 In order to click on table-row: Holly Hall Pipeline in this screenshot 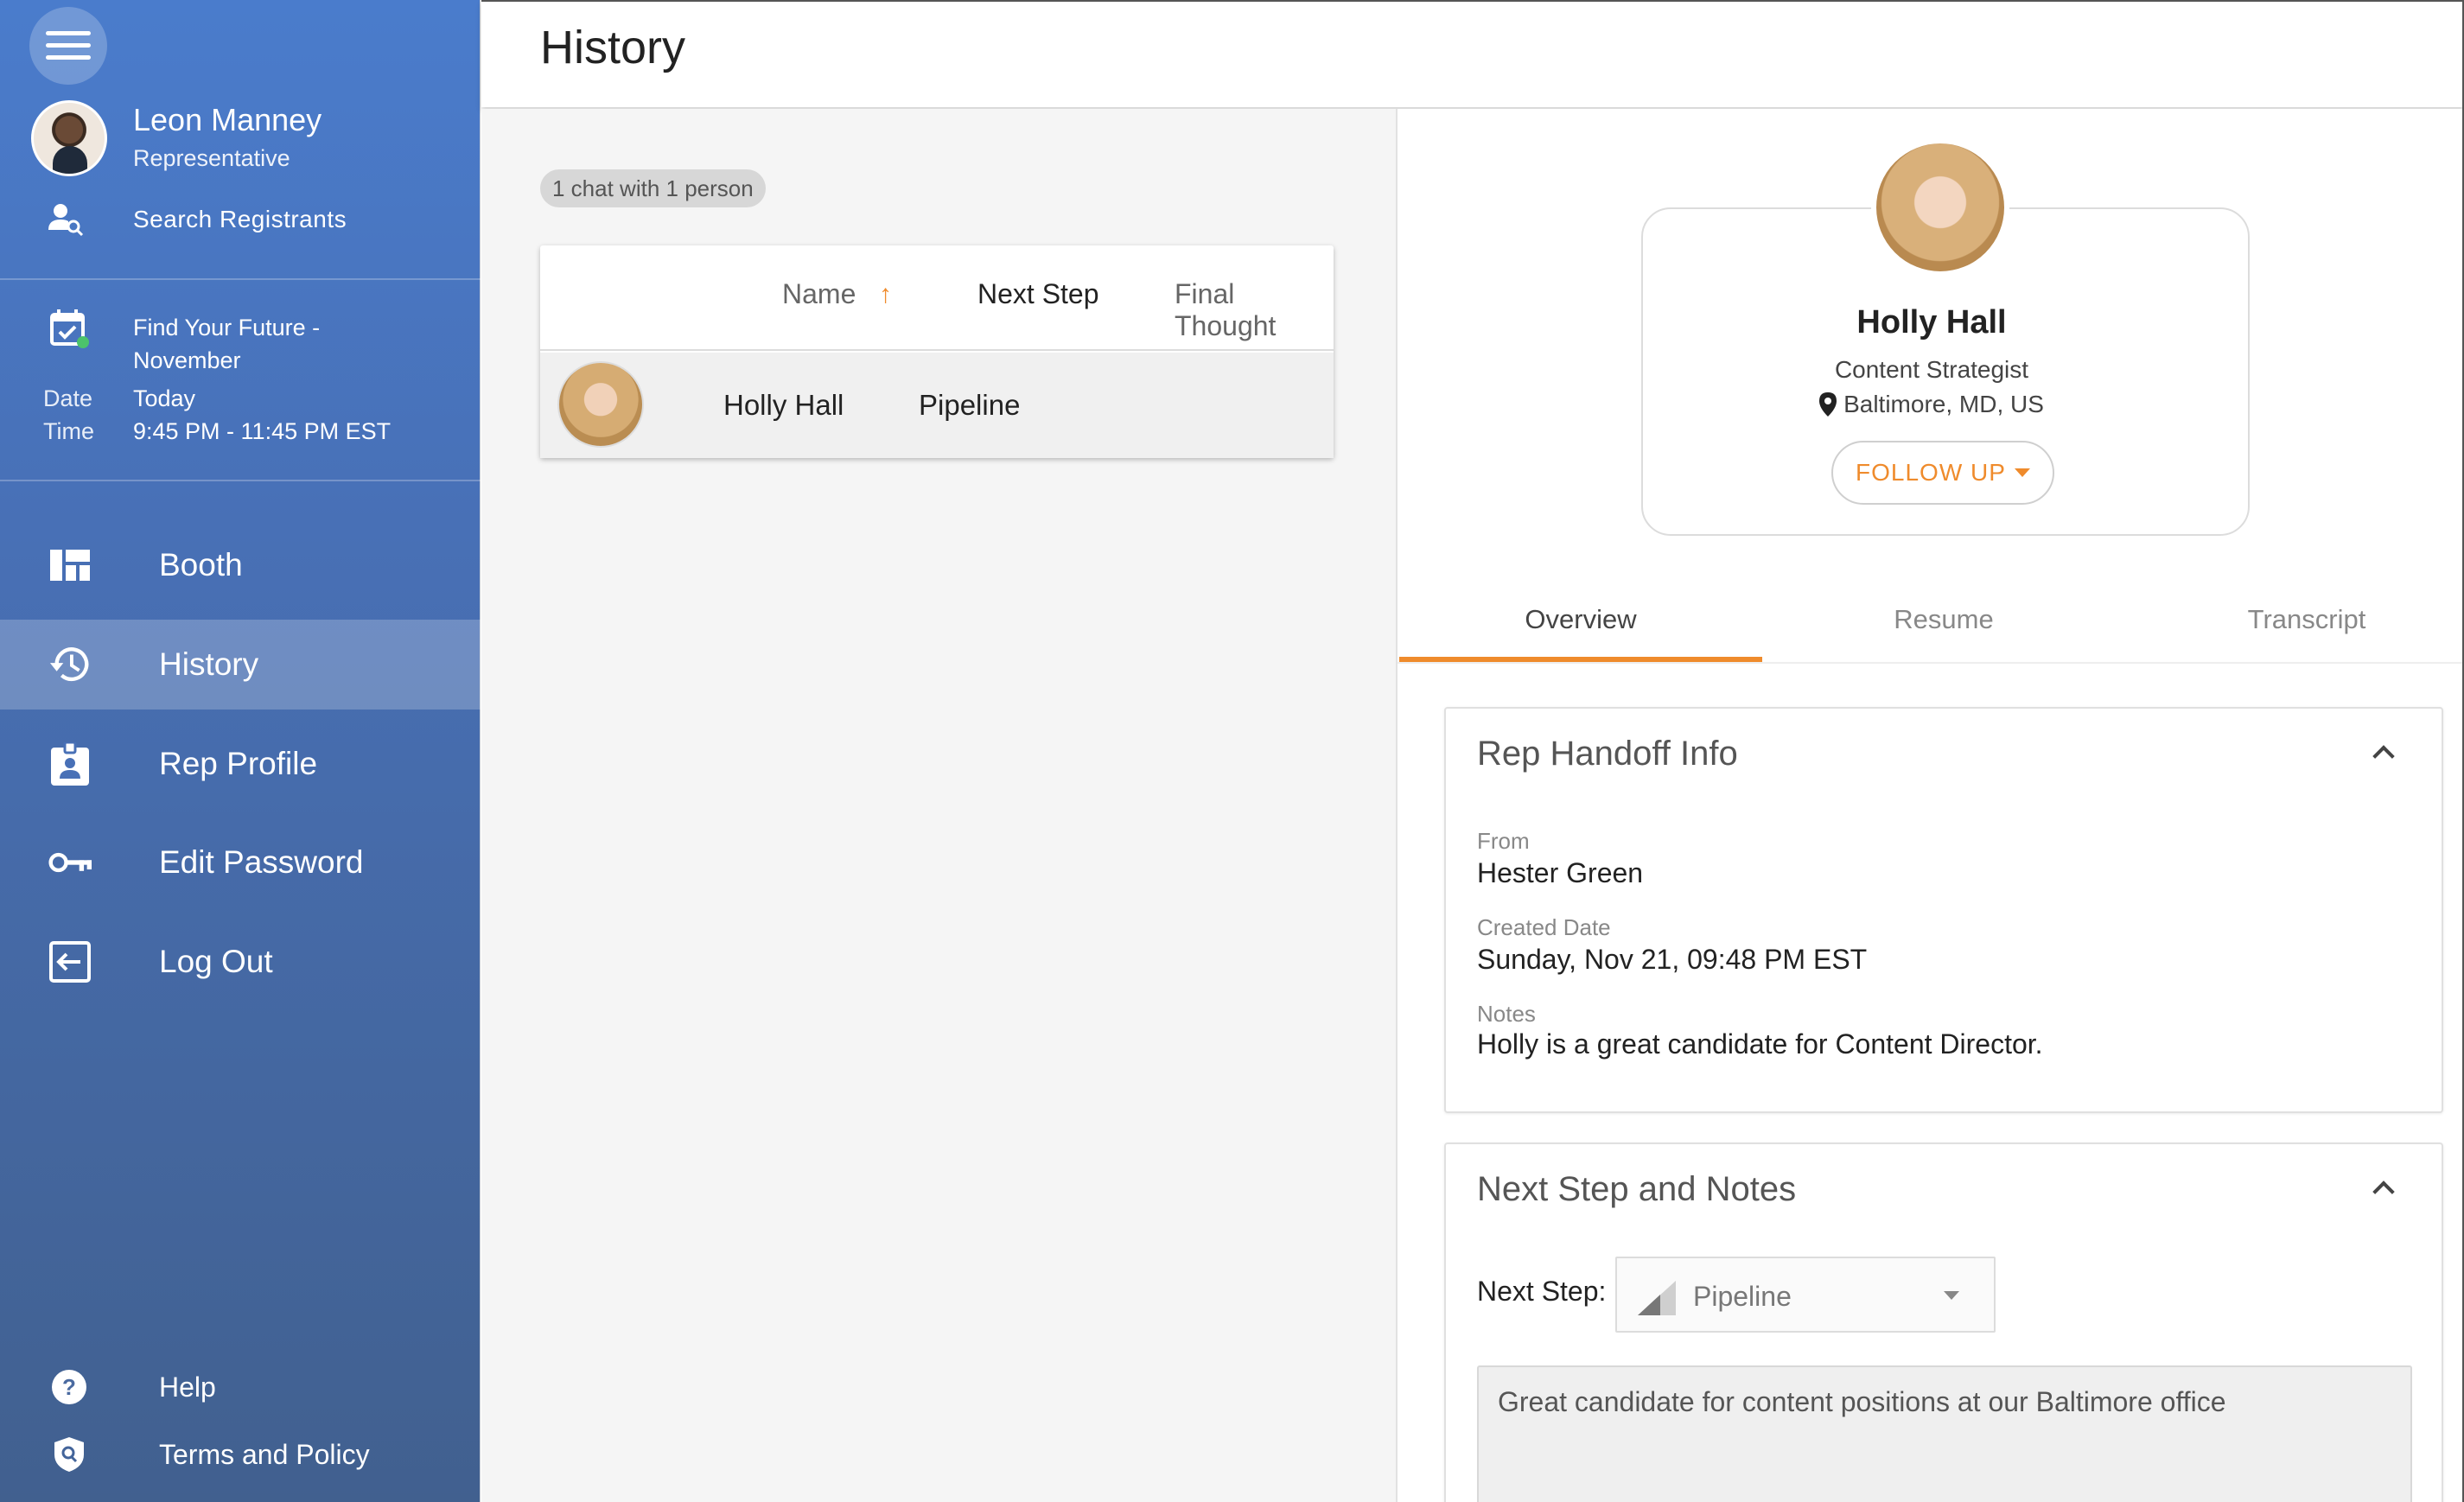, I will do `click(937, 405)`.